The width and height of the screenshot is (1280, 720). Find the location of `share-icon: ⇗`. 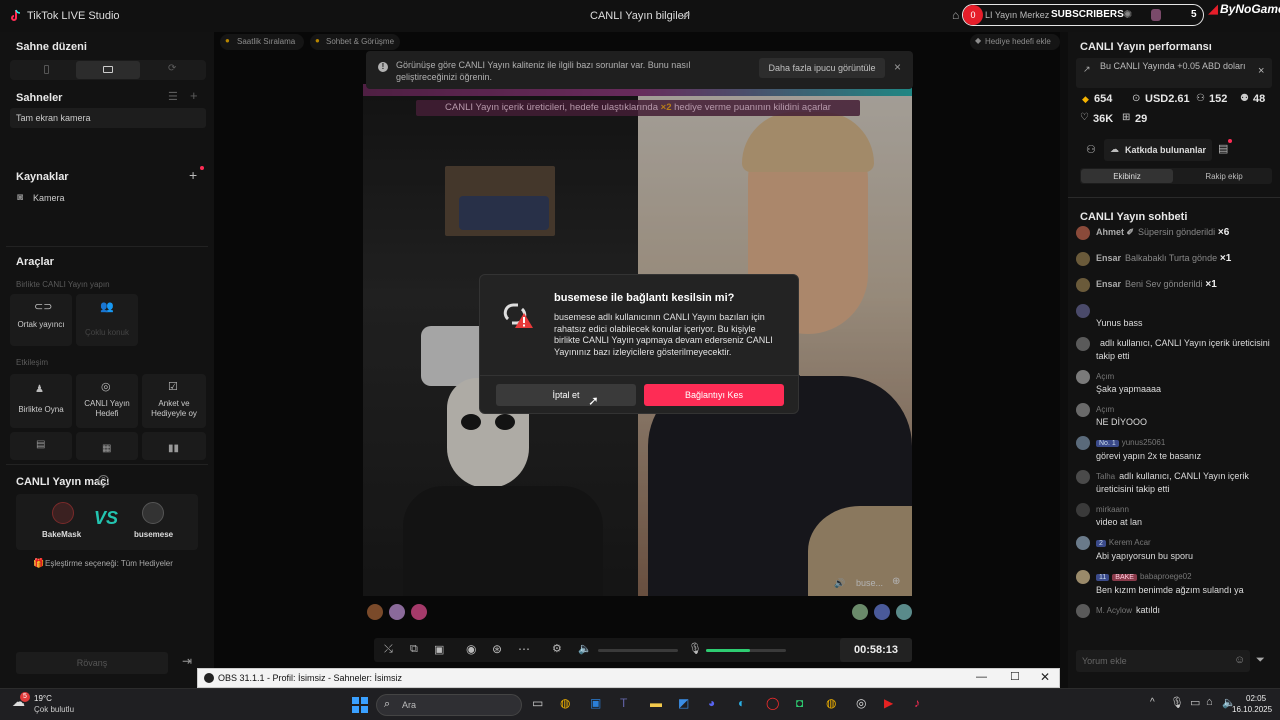

share-icon: ⇗ is located at coordinates (686, 15).